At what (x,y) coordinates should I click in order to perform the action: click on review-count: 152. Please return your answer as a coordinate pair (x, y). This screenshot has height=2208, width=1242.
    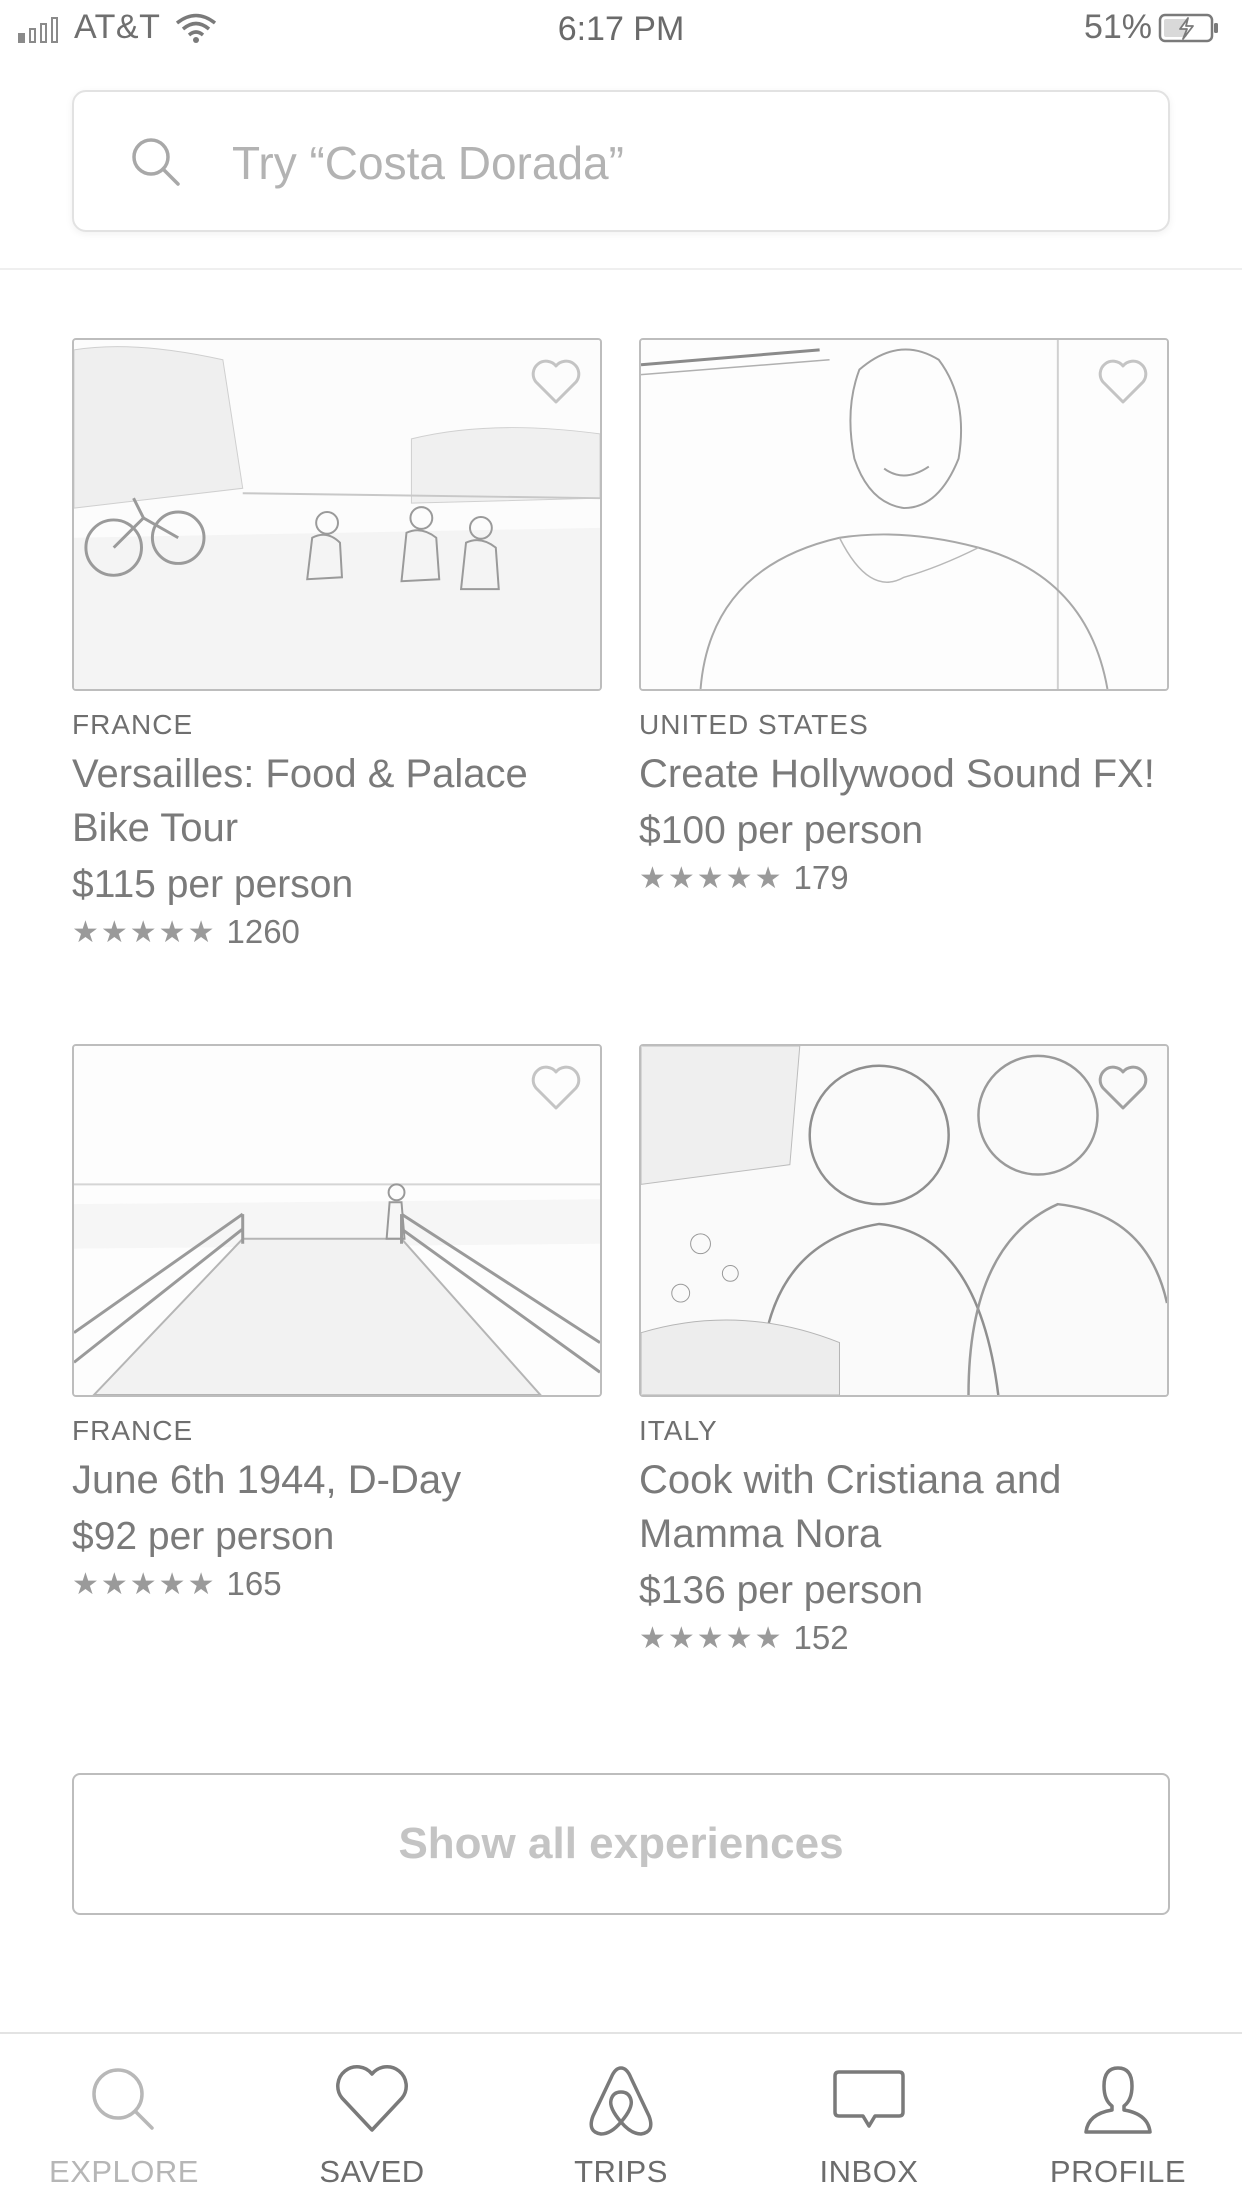
    Looking at the image, I should click on (821, 1637).